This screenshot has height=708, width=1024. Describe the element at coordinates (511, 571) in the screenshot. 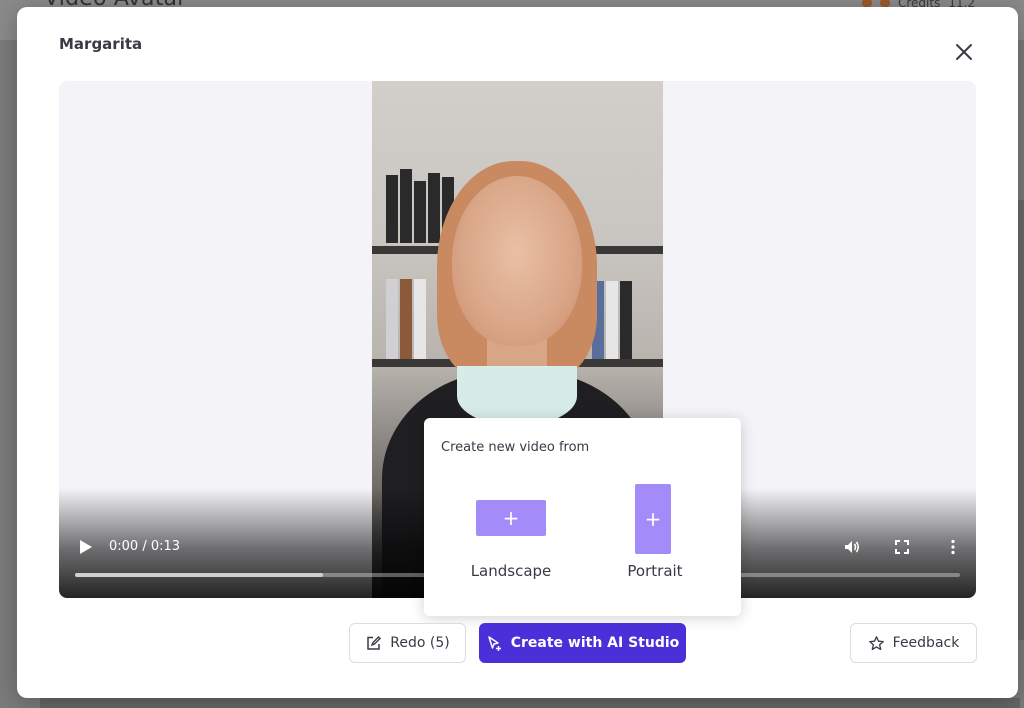

I see `landscape-label: Landscape` at that location.